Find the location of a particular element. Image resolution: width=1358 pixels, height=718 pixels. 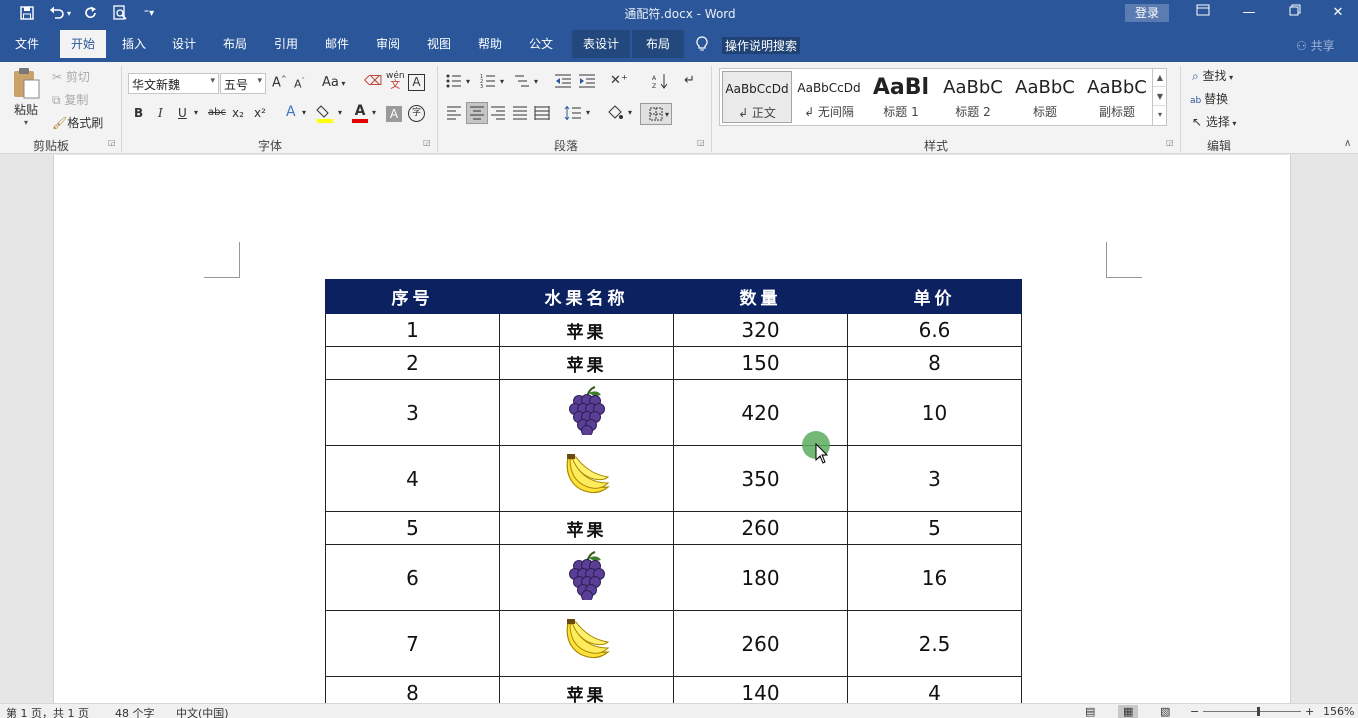

text-effects-icon: A is located at coordinates (291, 112).